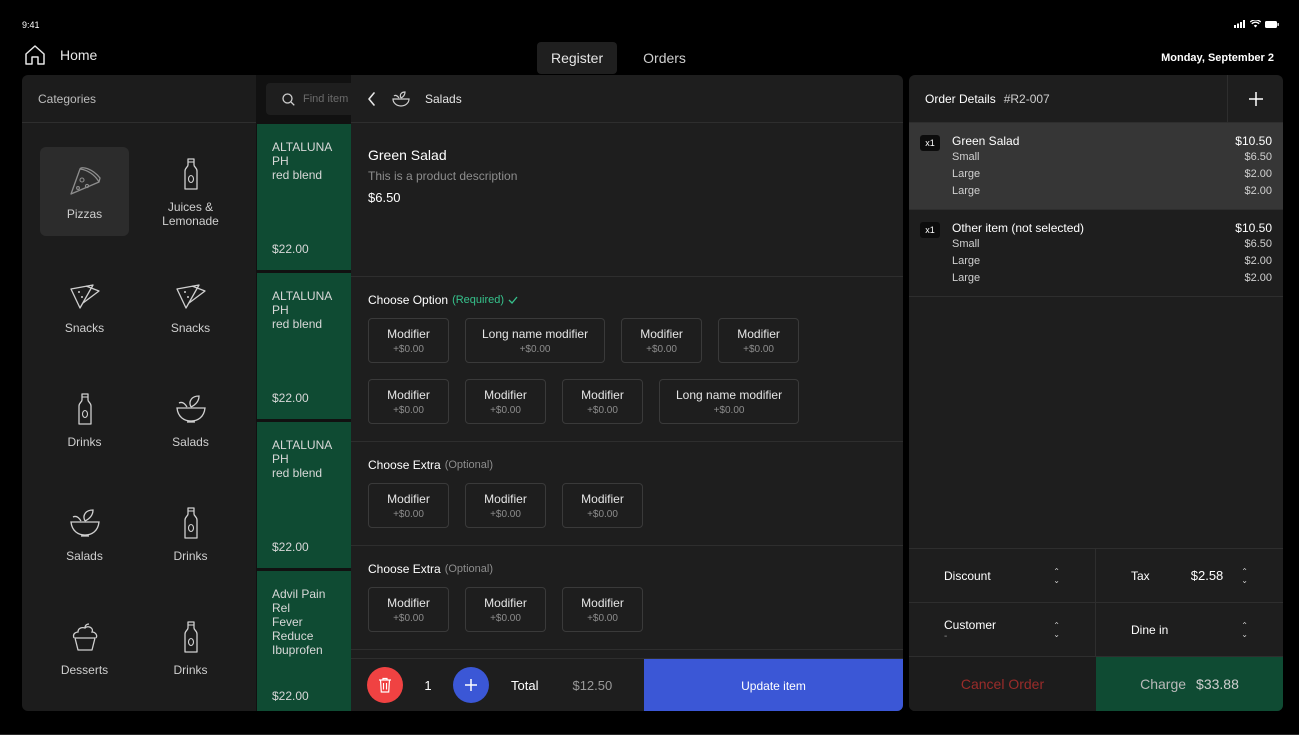 This screenshot has height=735, width=1299. Describe the element at coordinates (1002, 629) in the screenshot. I see `customer-select: Customer - ⌃ ⌄` at that location.